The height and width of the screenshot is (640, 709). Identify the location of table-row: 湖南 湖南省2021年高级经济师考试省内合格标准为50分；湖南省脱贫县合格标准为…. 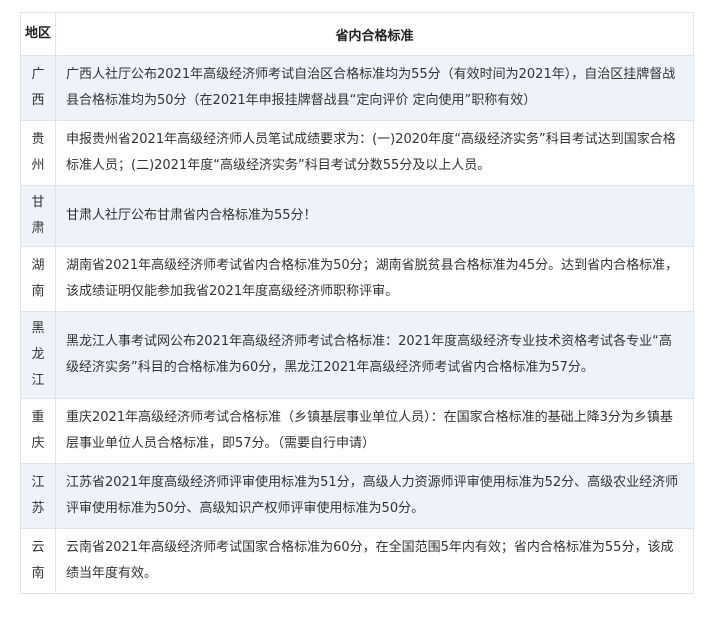
(357, 279).